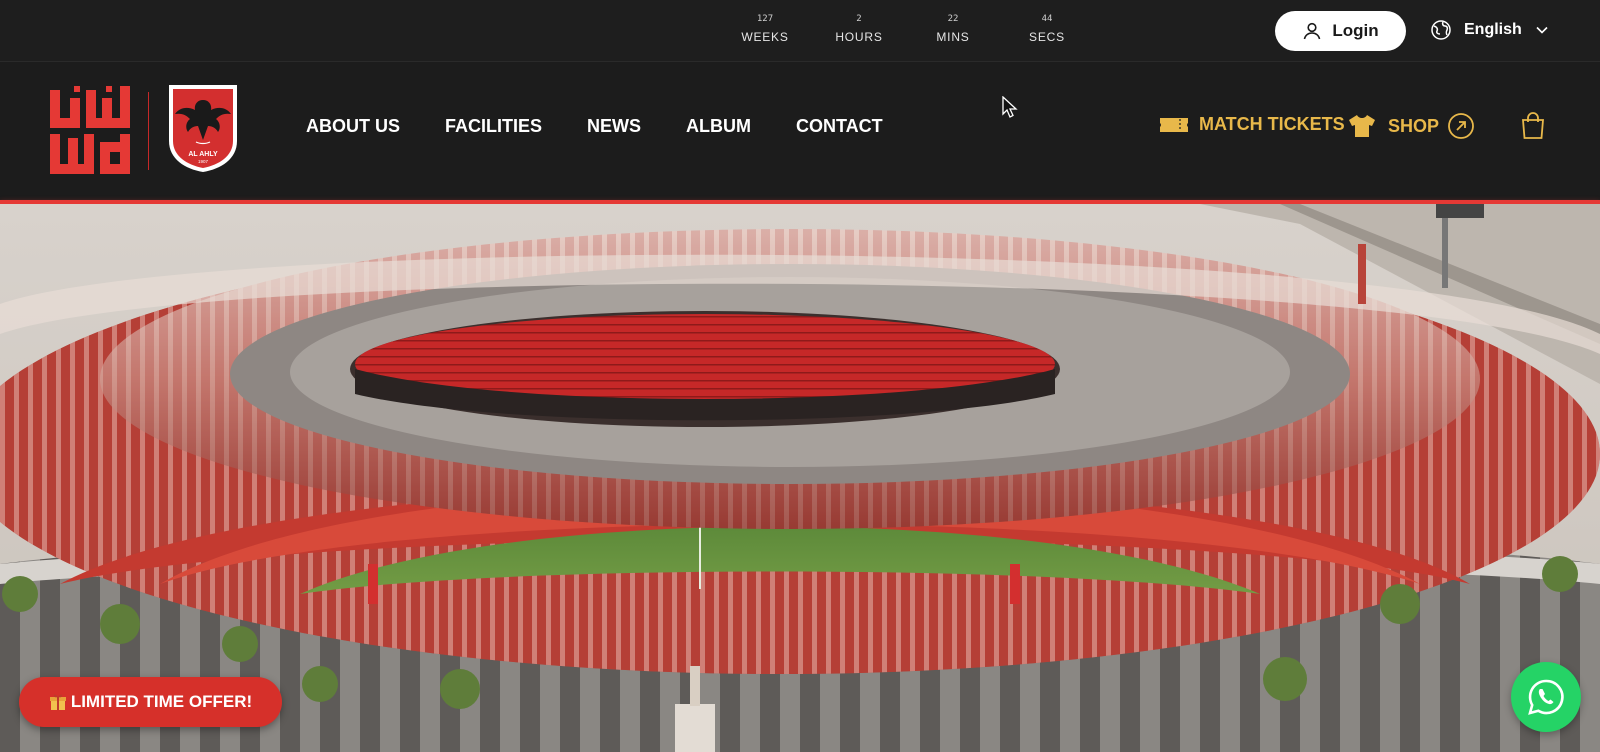 The height and width of the screenshot is (752, 1600). I want to click on ticket-icon, so click(1174, 124).